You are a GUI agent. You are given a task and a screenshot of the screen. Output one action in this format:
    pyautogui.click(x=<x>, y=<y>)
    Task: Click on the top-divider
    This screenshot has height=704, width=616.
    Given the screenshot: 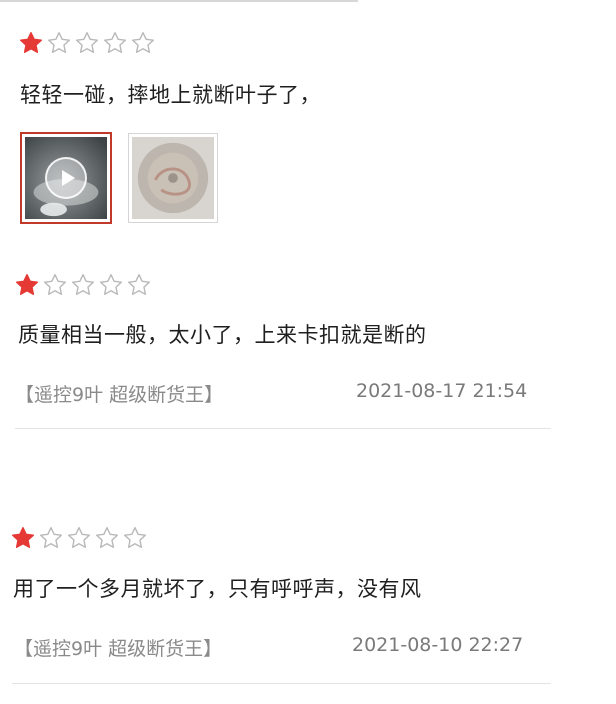 What is the action you would take?
    pyautogui.click(x=179, y=1)
    